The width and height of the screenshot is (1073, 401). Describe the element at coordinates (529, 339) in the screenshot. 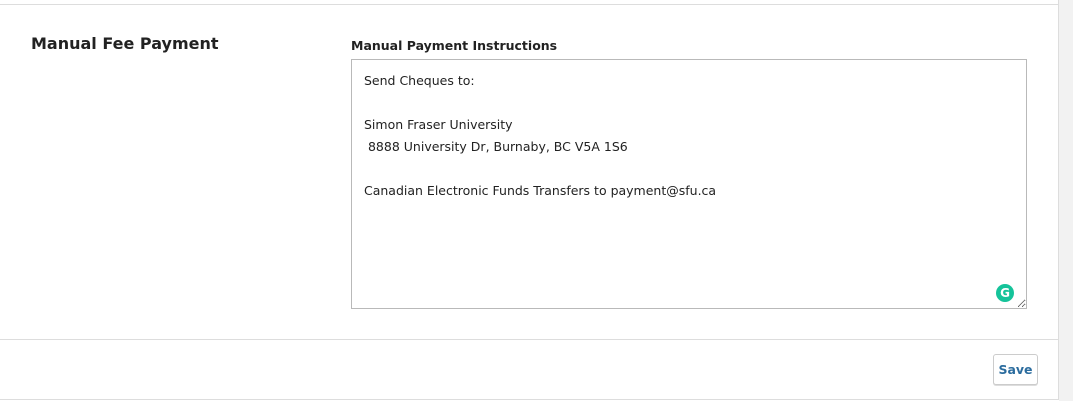

I see `footer-divider` at that location.